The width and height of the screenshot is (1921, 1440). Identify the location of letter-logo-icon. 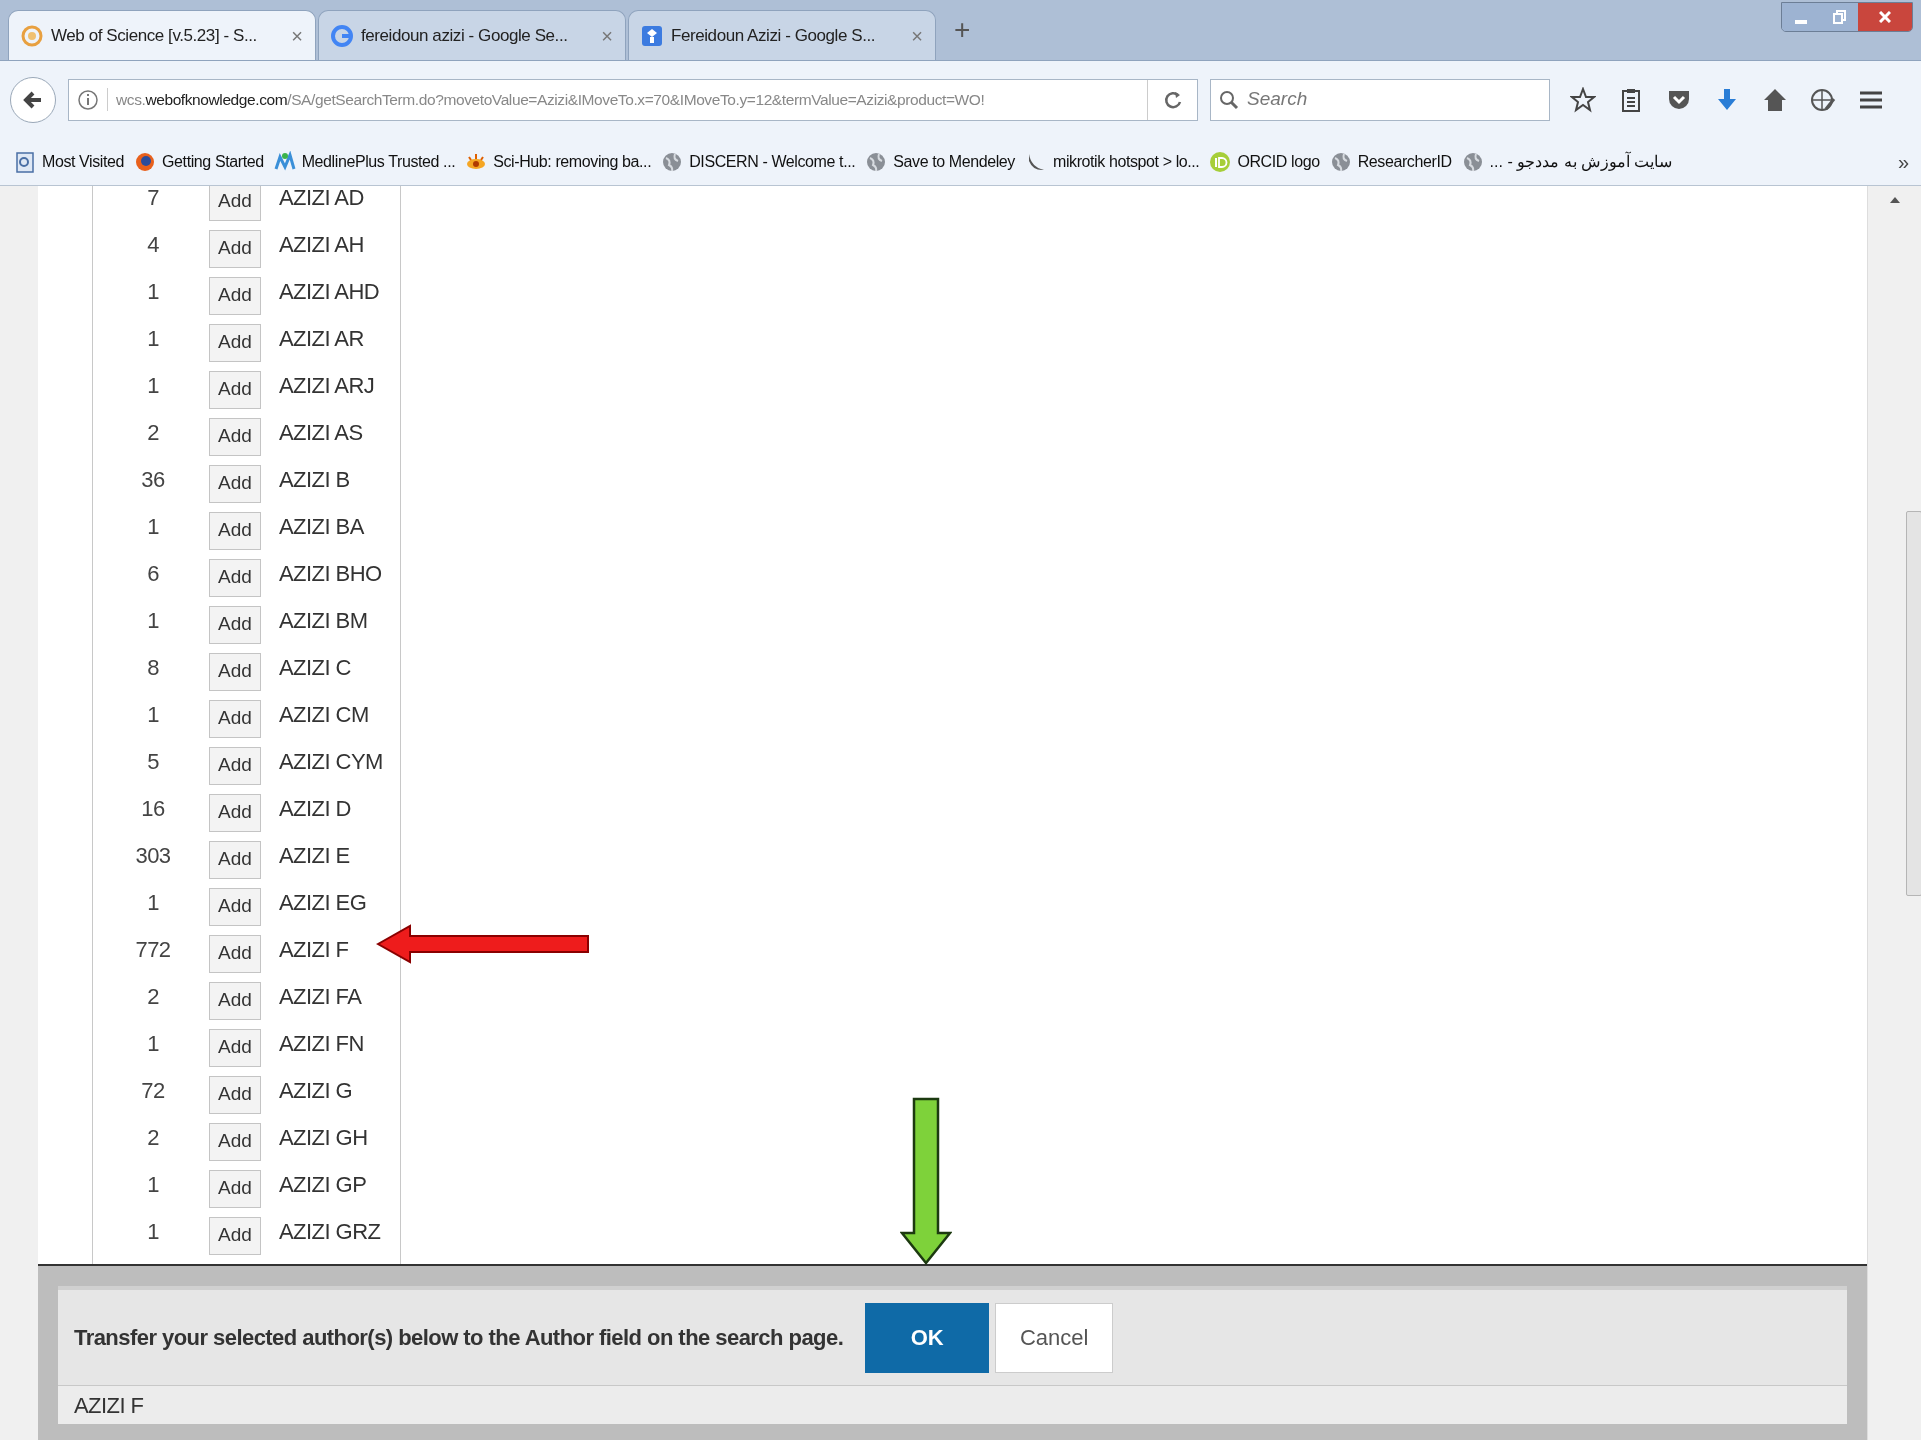
(342, 35).